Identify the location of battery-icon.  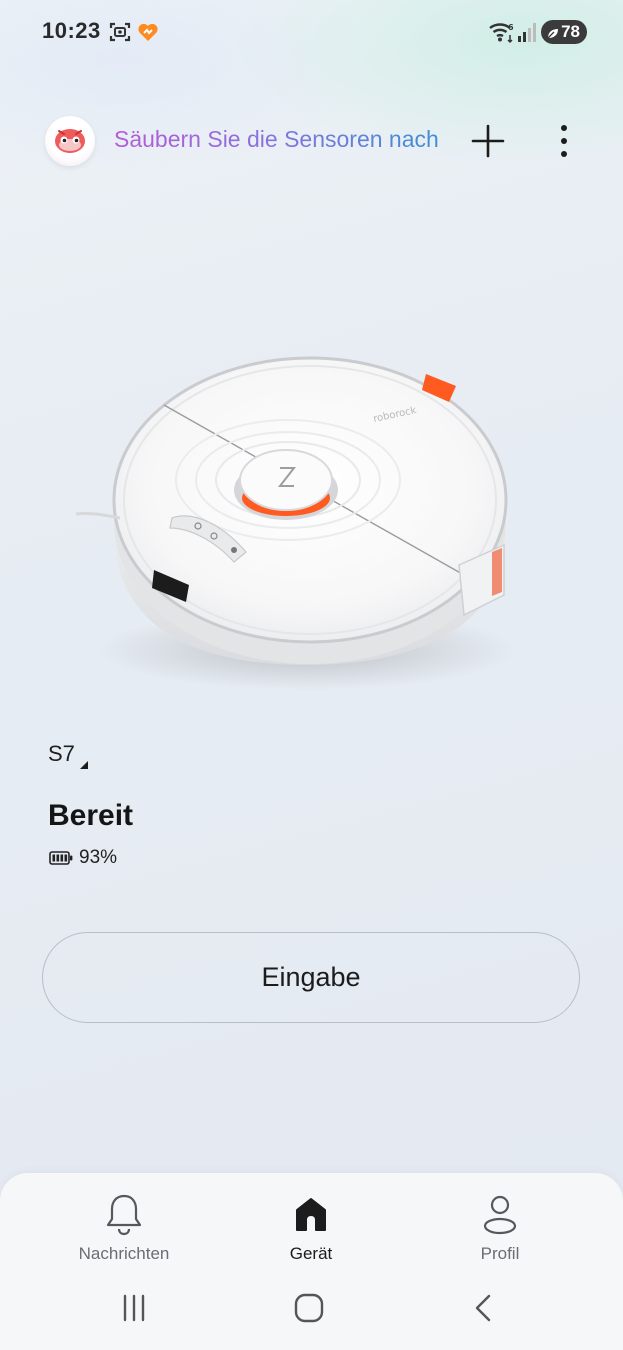
(61, 858).